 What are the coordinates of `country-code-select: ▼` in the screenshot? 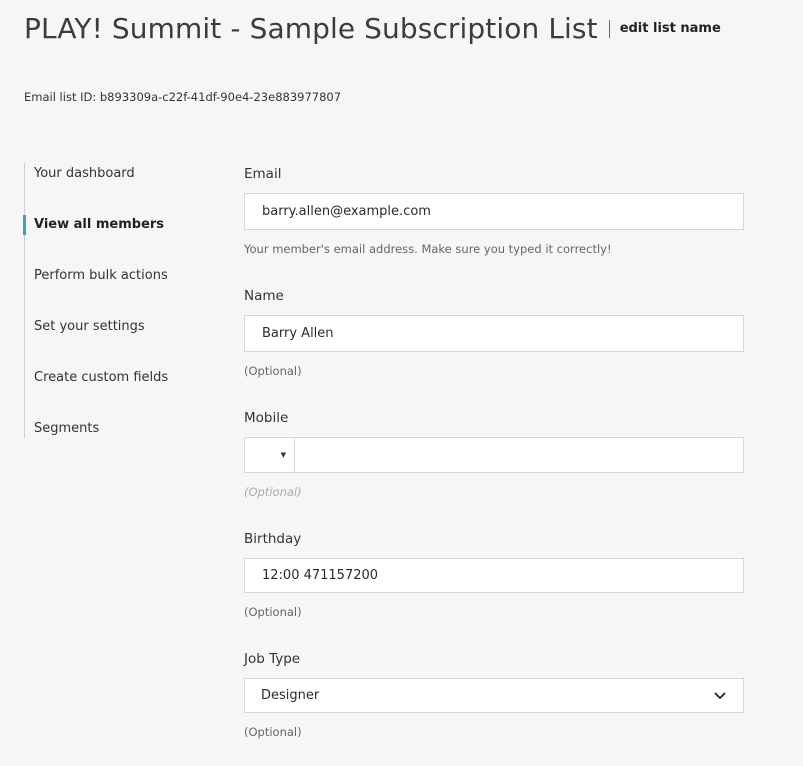 It's located at (270, 455).